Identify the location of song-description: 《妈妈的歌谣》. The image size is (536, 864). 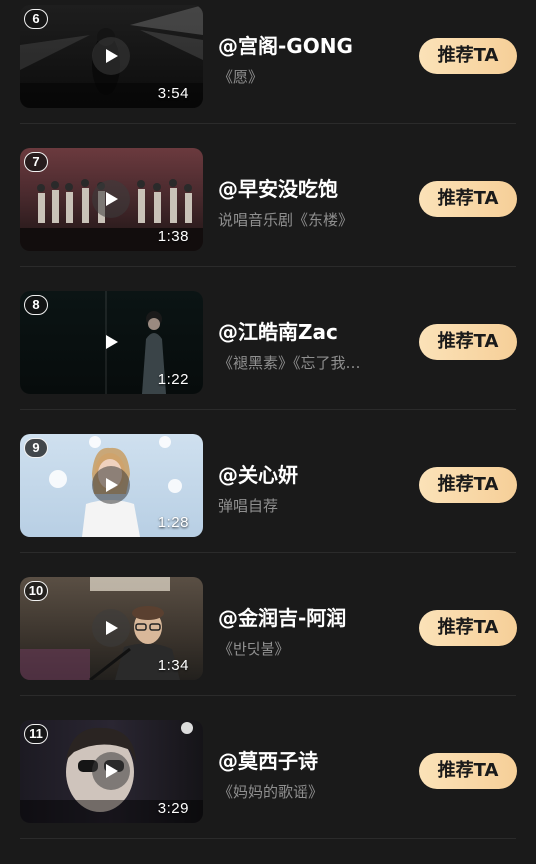
(271, 792).